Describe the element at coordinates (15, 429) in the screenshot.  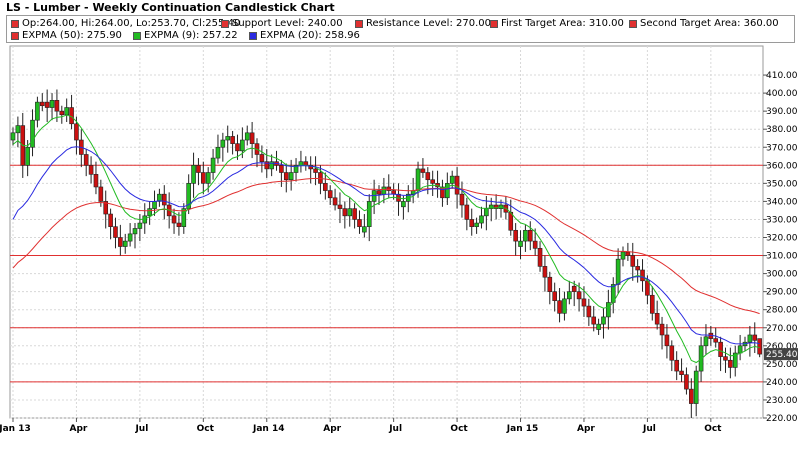
I see `x-tick-label: Jan 13` at that location.